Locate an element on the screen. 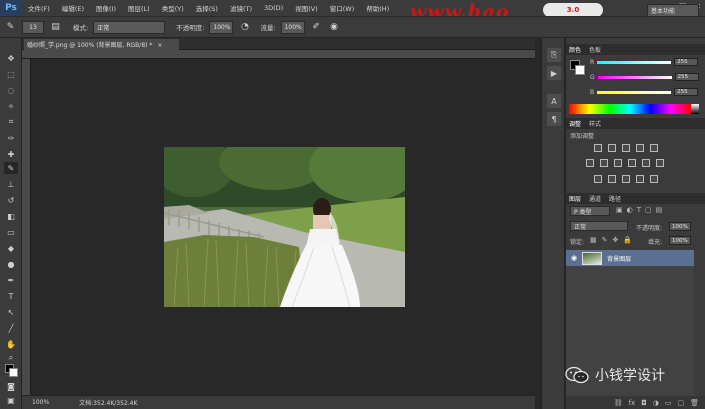 The width and height of the screenshot is (705, 409). pen-tool-icon: ✒ is located at coordinates (11, 280).